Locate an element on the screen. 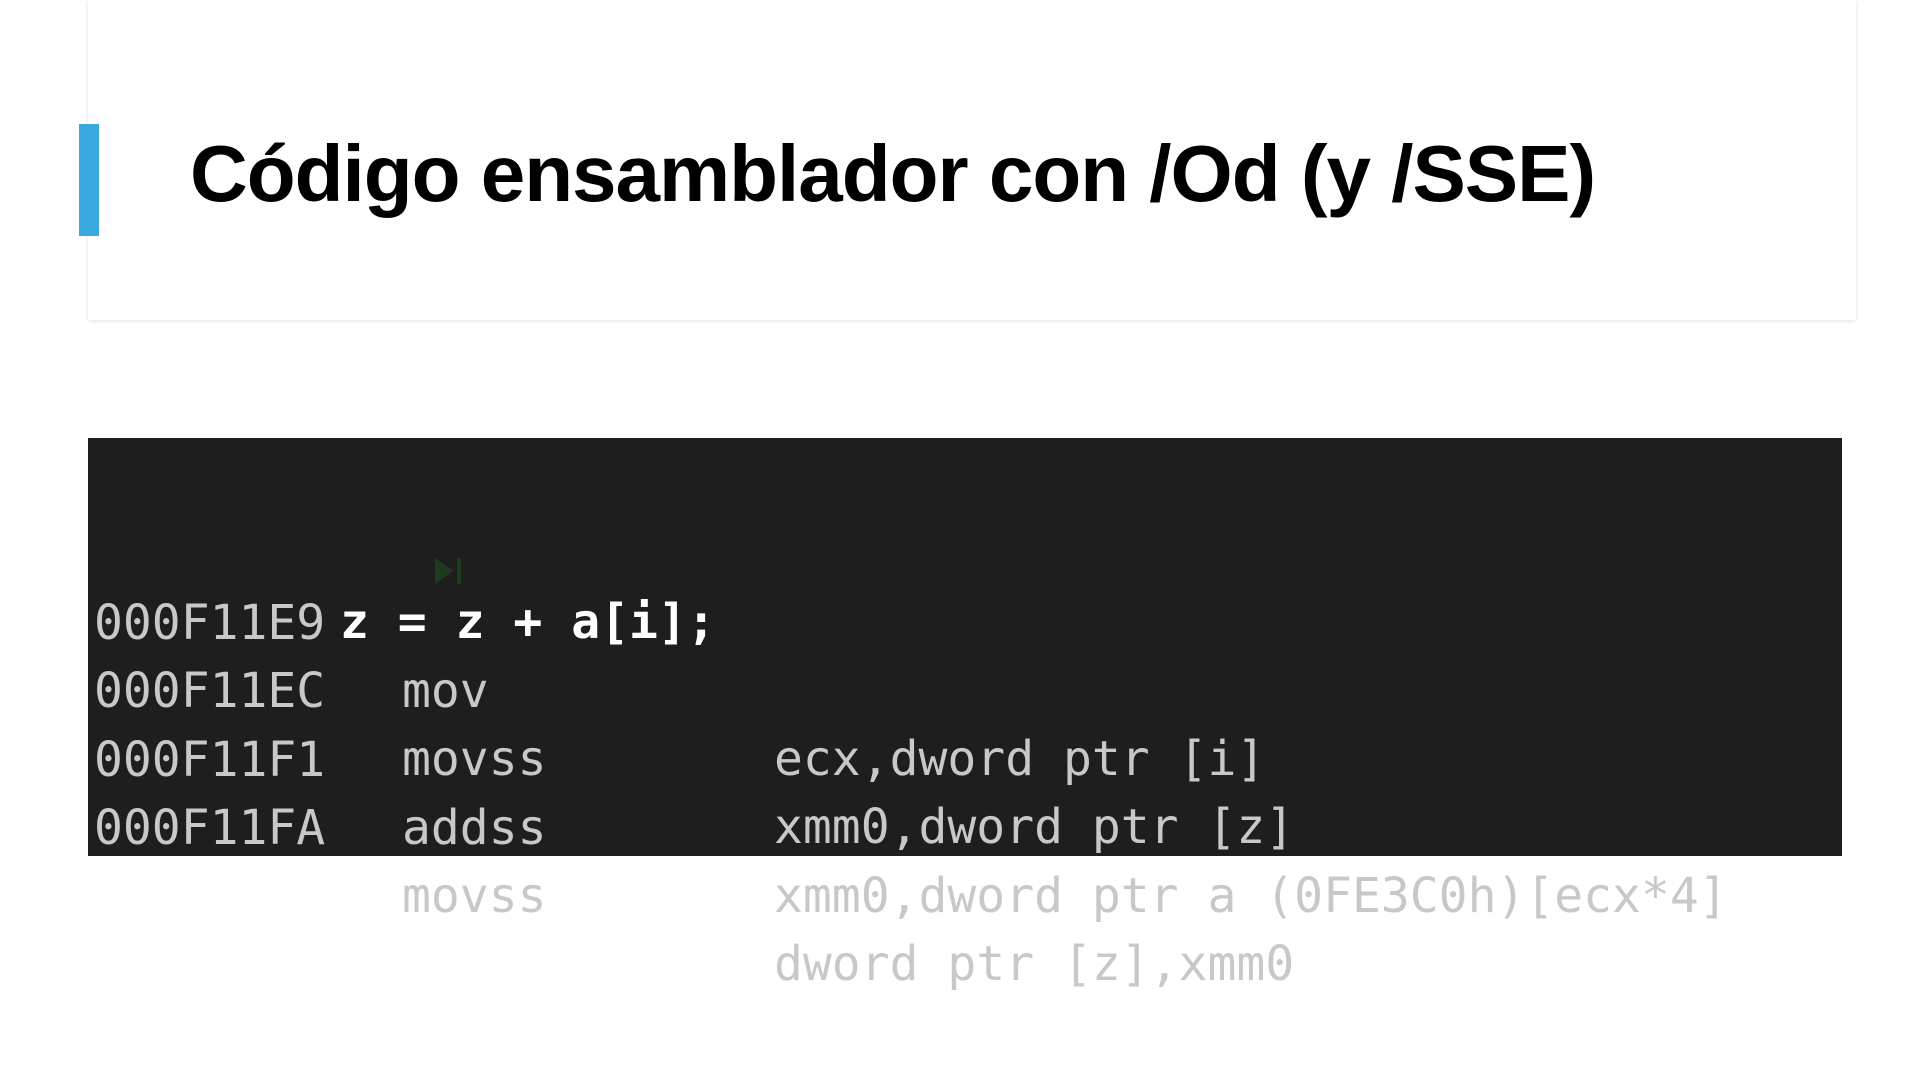 This screenshot has height=1080, width=1920. source-line: z = z + a[i]; is located at coordinates (402, 551).